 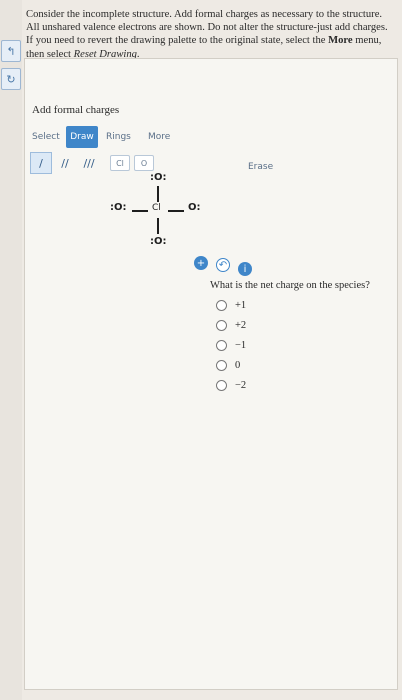 What do you see at coordinates (120, 163) in the screenshot?
I see `element-chip-cl: Cl` at bounding box center [120, 163].